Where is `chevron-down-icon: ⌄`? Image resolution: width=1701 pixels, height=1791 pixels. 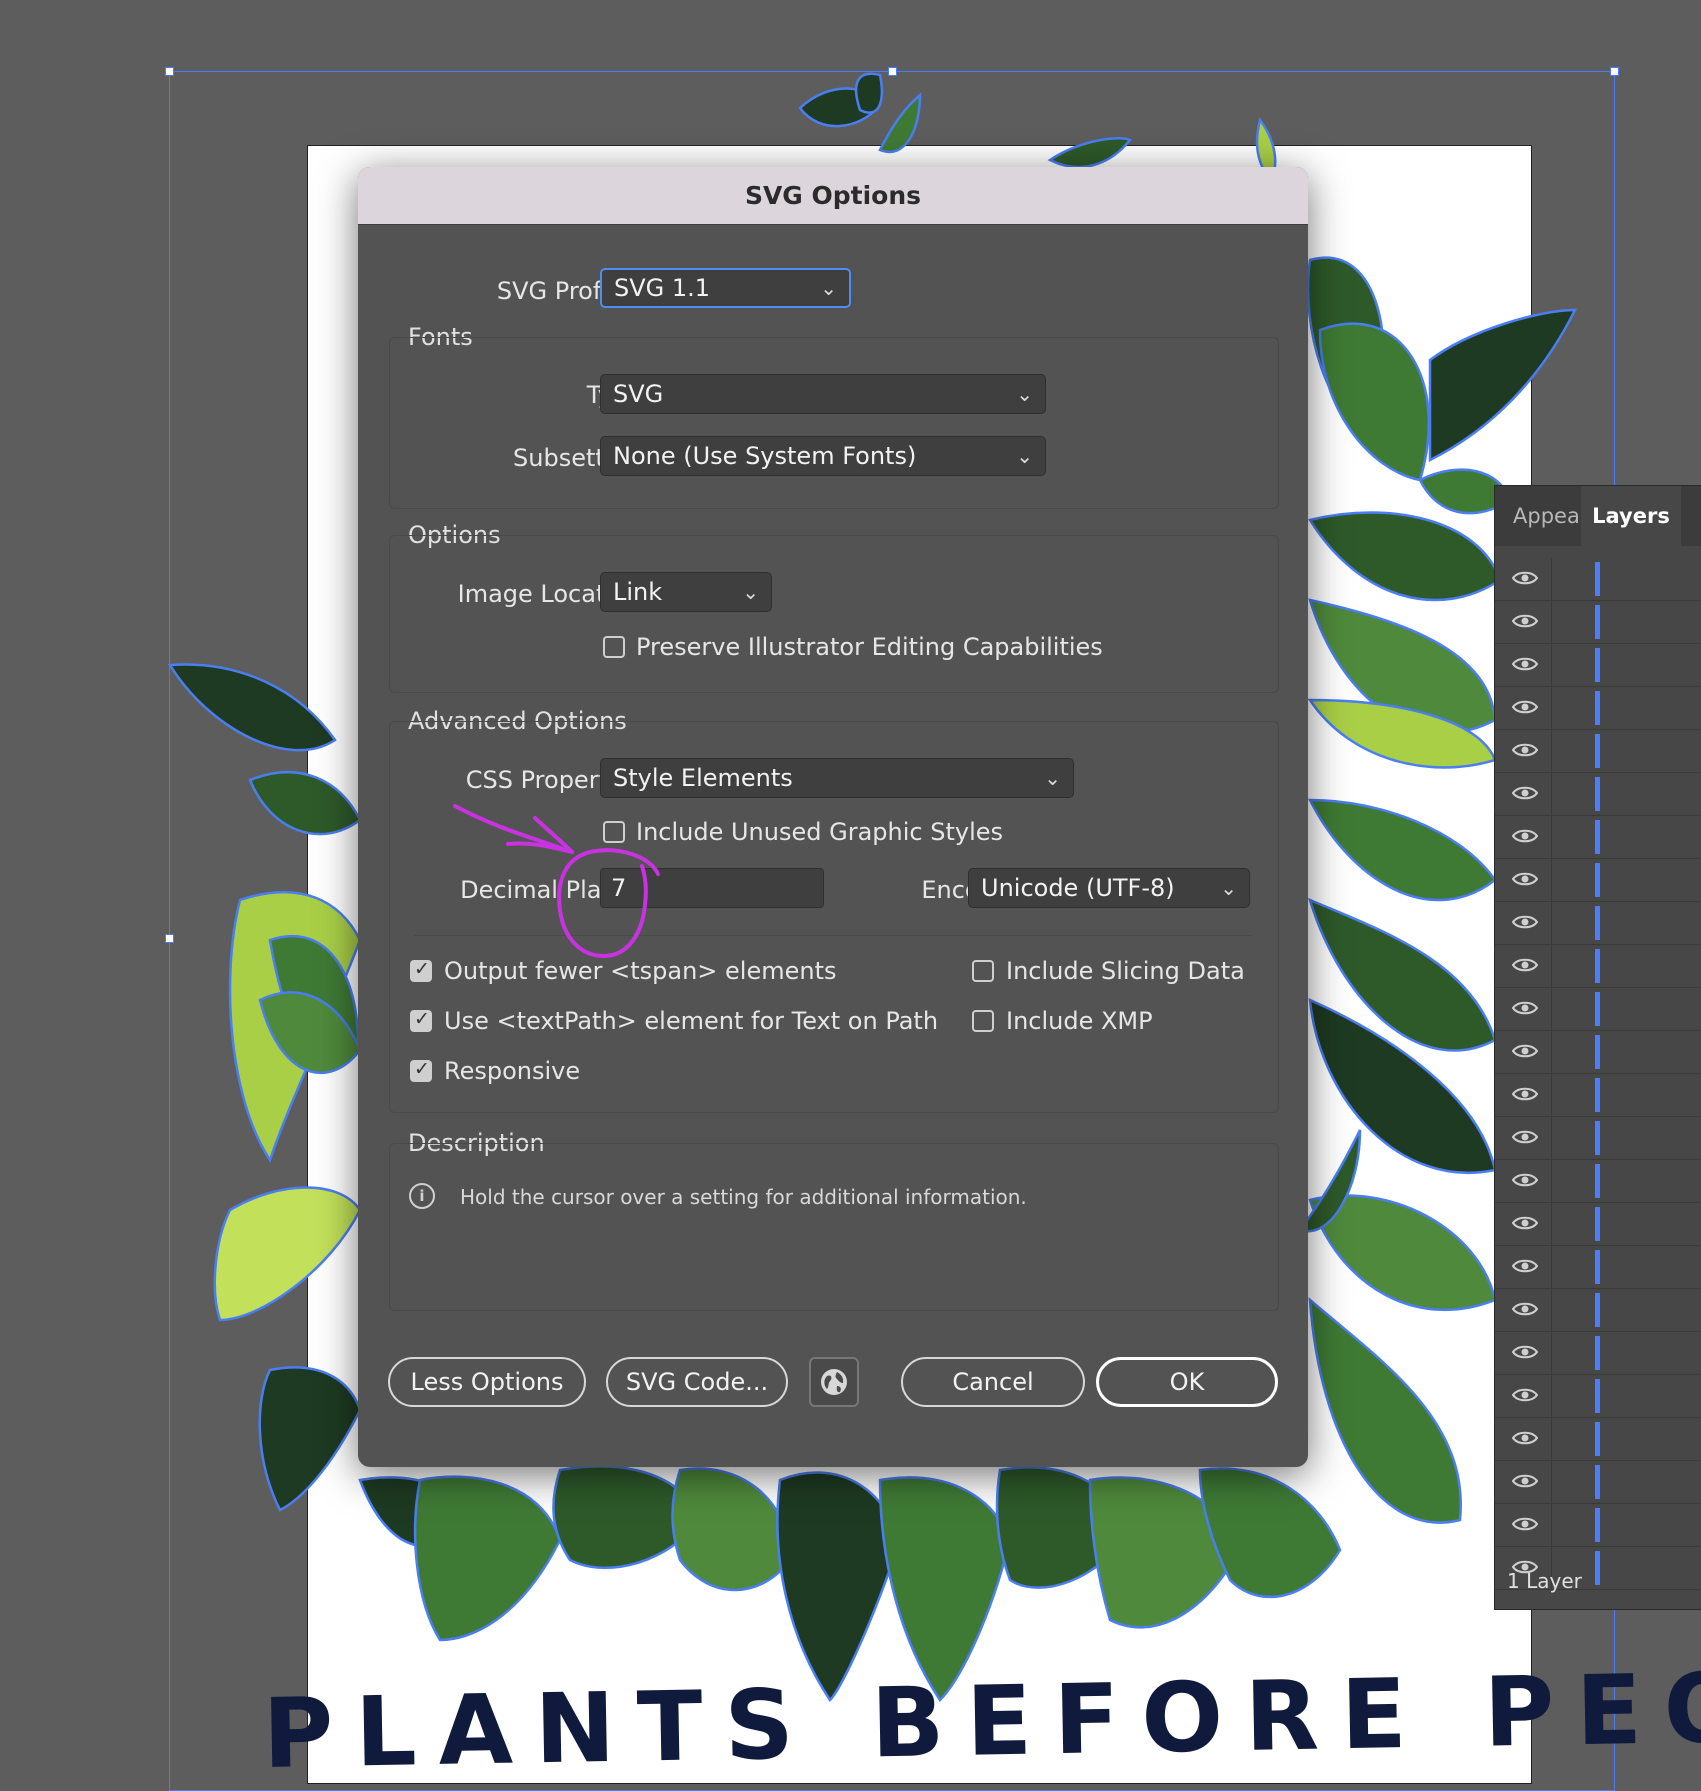
chevron-down-icon: ⌄ is located at coordinates (1024, 394).